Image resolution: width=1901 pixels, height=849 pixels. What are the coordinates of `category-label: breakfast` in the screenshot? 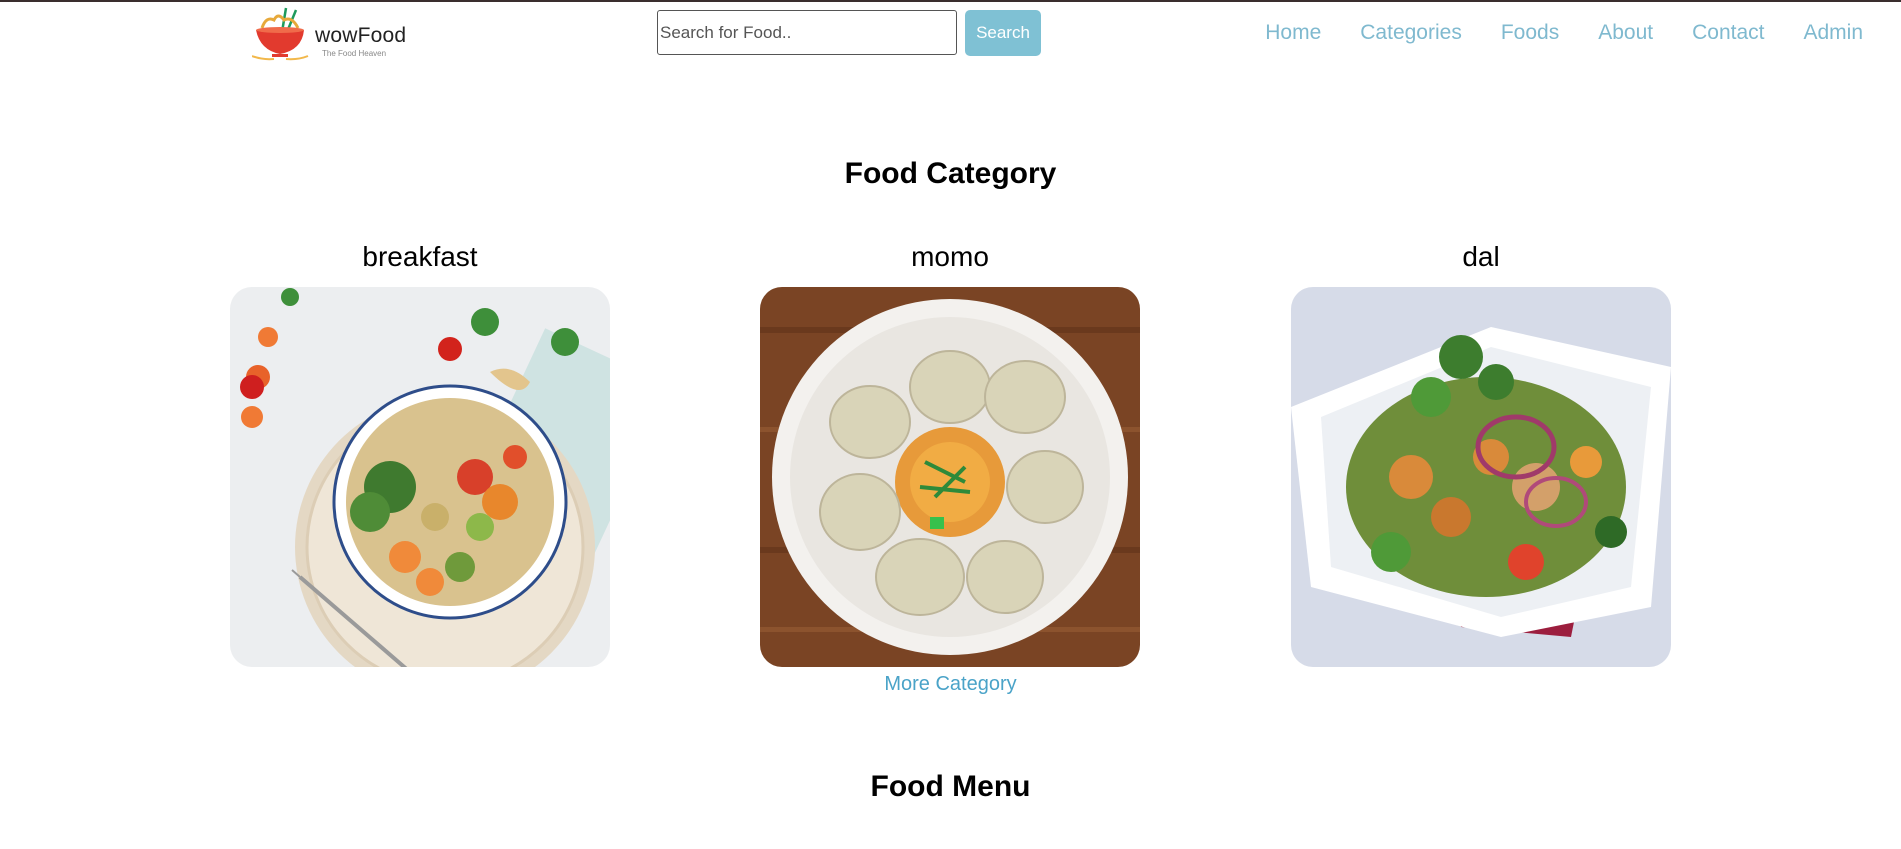 It's located at (420, 256).